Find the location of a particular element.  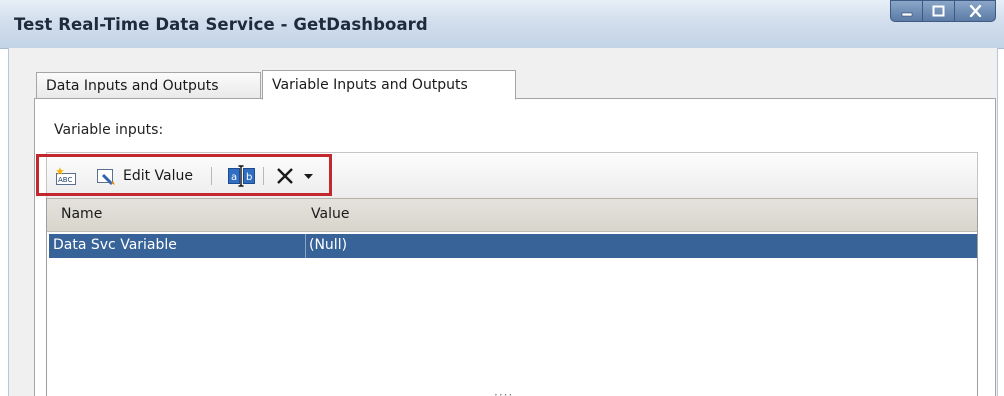

splitter-grip-icon: ···· is located at coordinates (503, 392).